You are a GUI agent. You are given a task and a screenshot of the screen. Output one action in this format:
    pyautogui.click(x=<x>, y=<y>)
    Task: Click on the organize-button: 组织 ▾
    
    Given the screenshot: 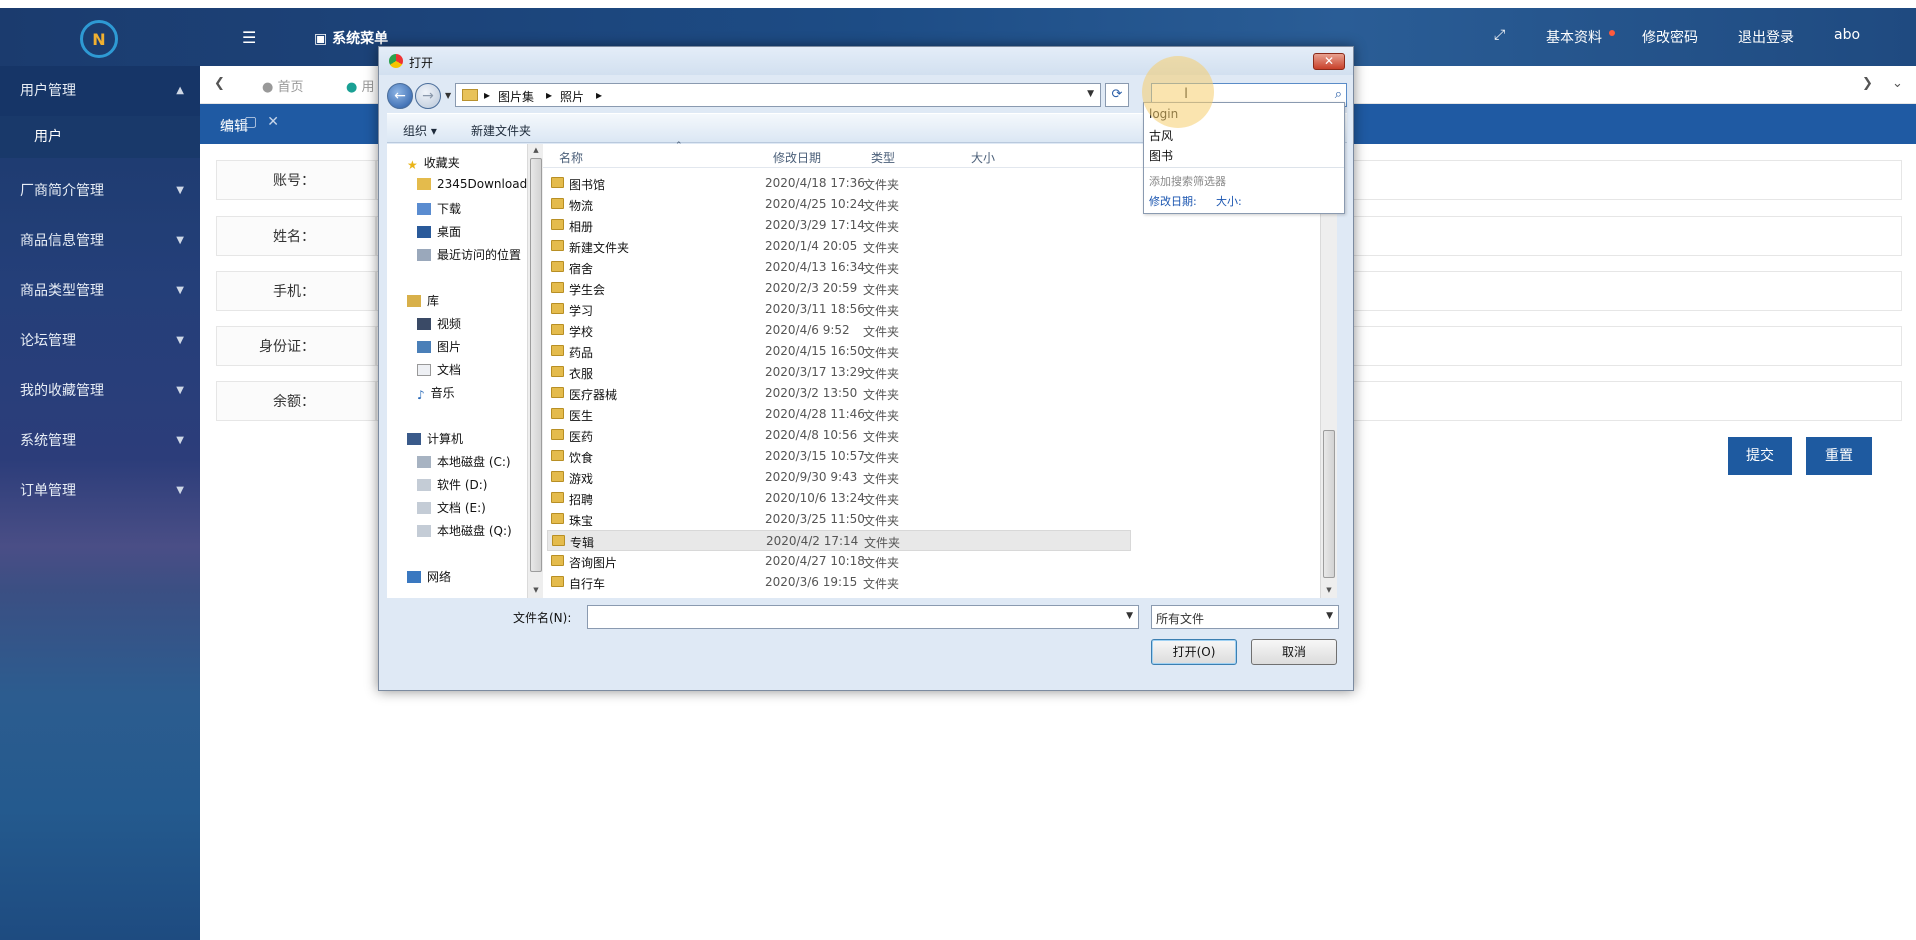 What is the action you would take?
    pyautogui.click(x=420, y=130)
    